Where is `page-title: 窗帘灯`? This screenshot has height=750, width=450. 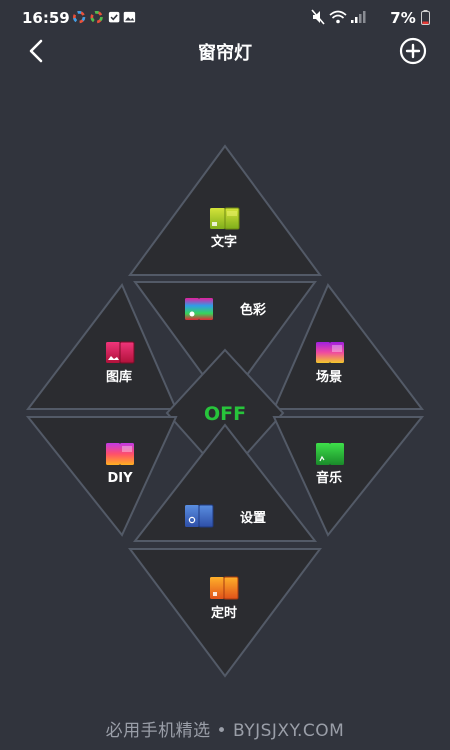 page-title: 窗帘灯 is located at coordinates (225, 53).